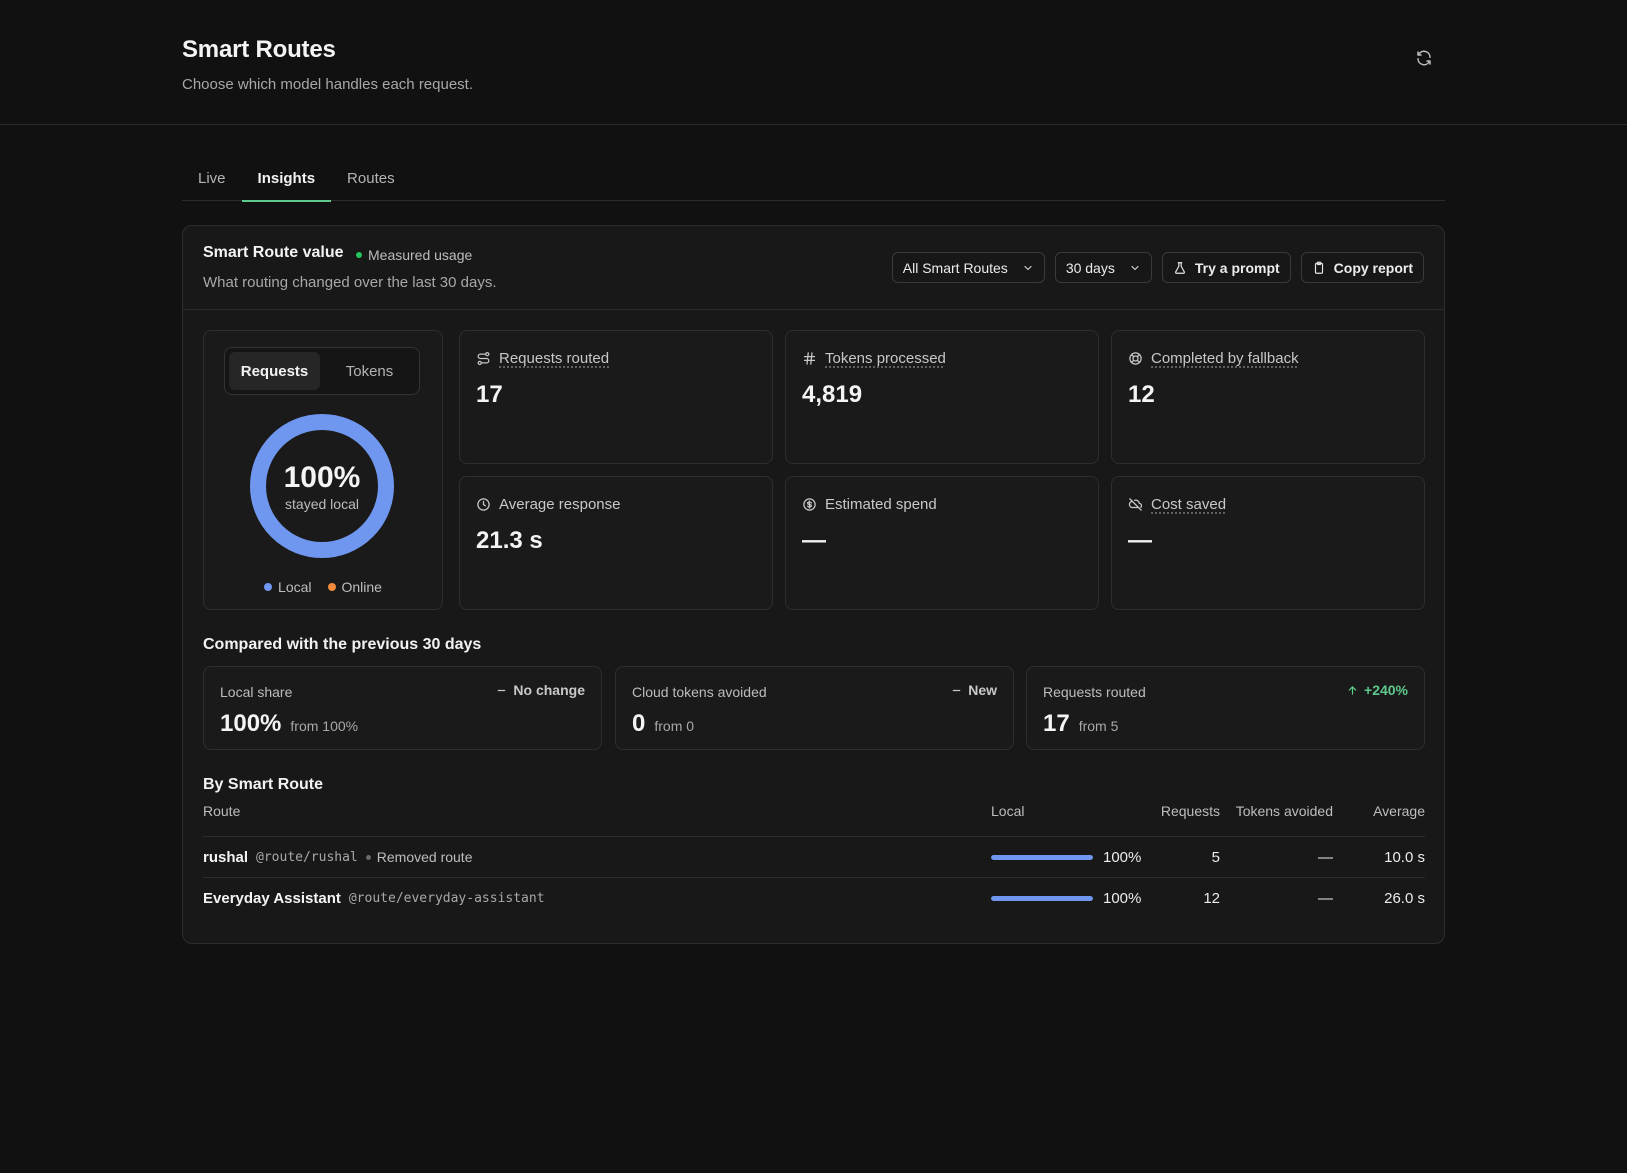  Describe the element at coordinates (809, 504) in the screenshot. I see `dollar-circle-icon` at that location.